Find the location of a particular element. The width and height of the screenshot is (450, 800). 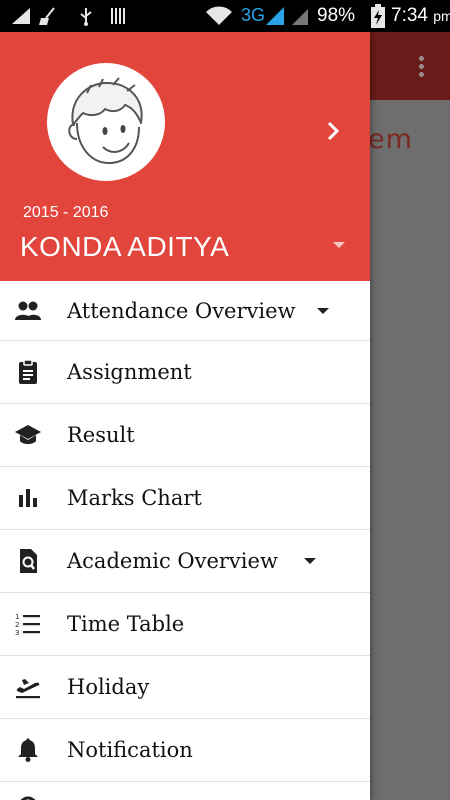

menu-item-label: Notification is located at coordinates (130, 750).